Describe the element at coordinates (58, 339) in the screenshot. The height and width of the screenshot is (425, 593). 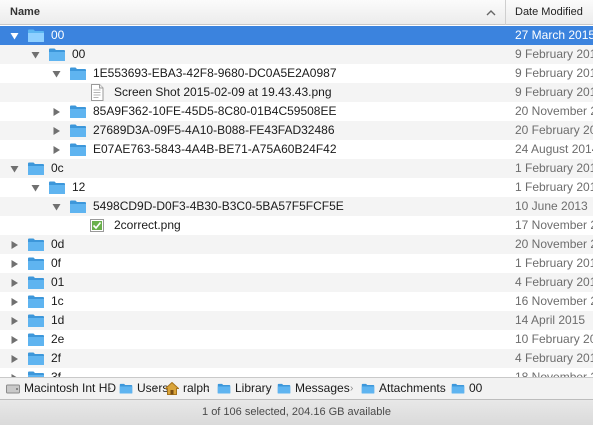
I see `file-name: 2e` at that location.